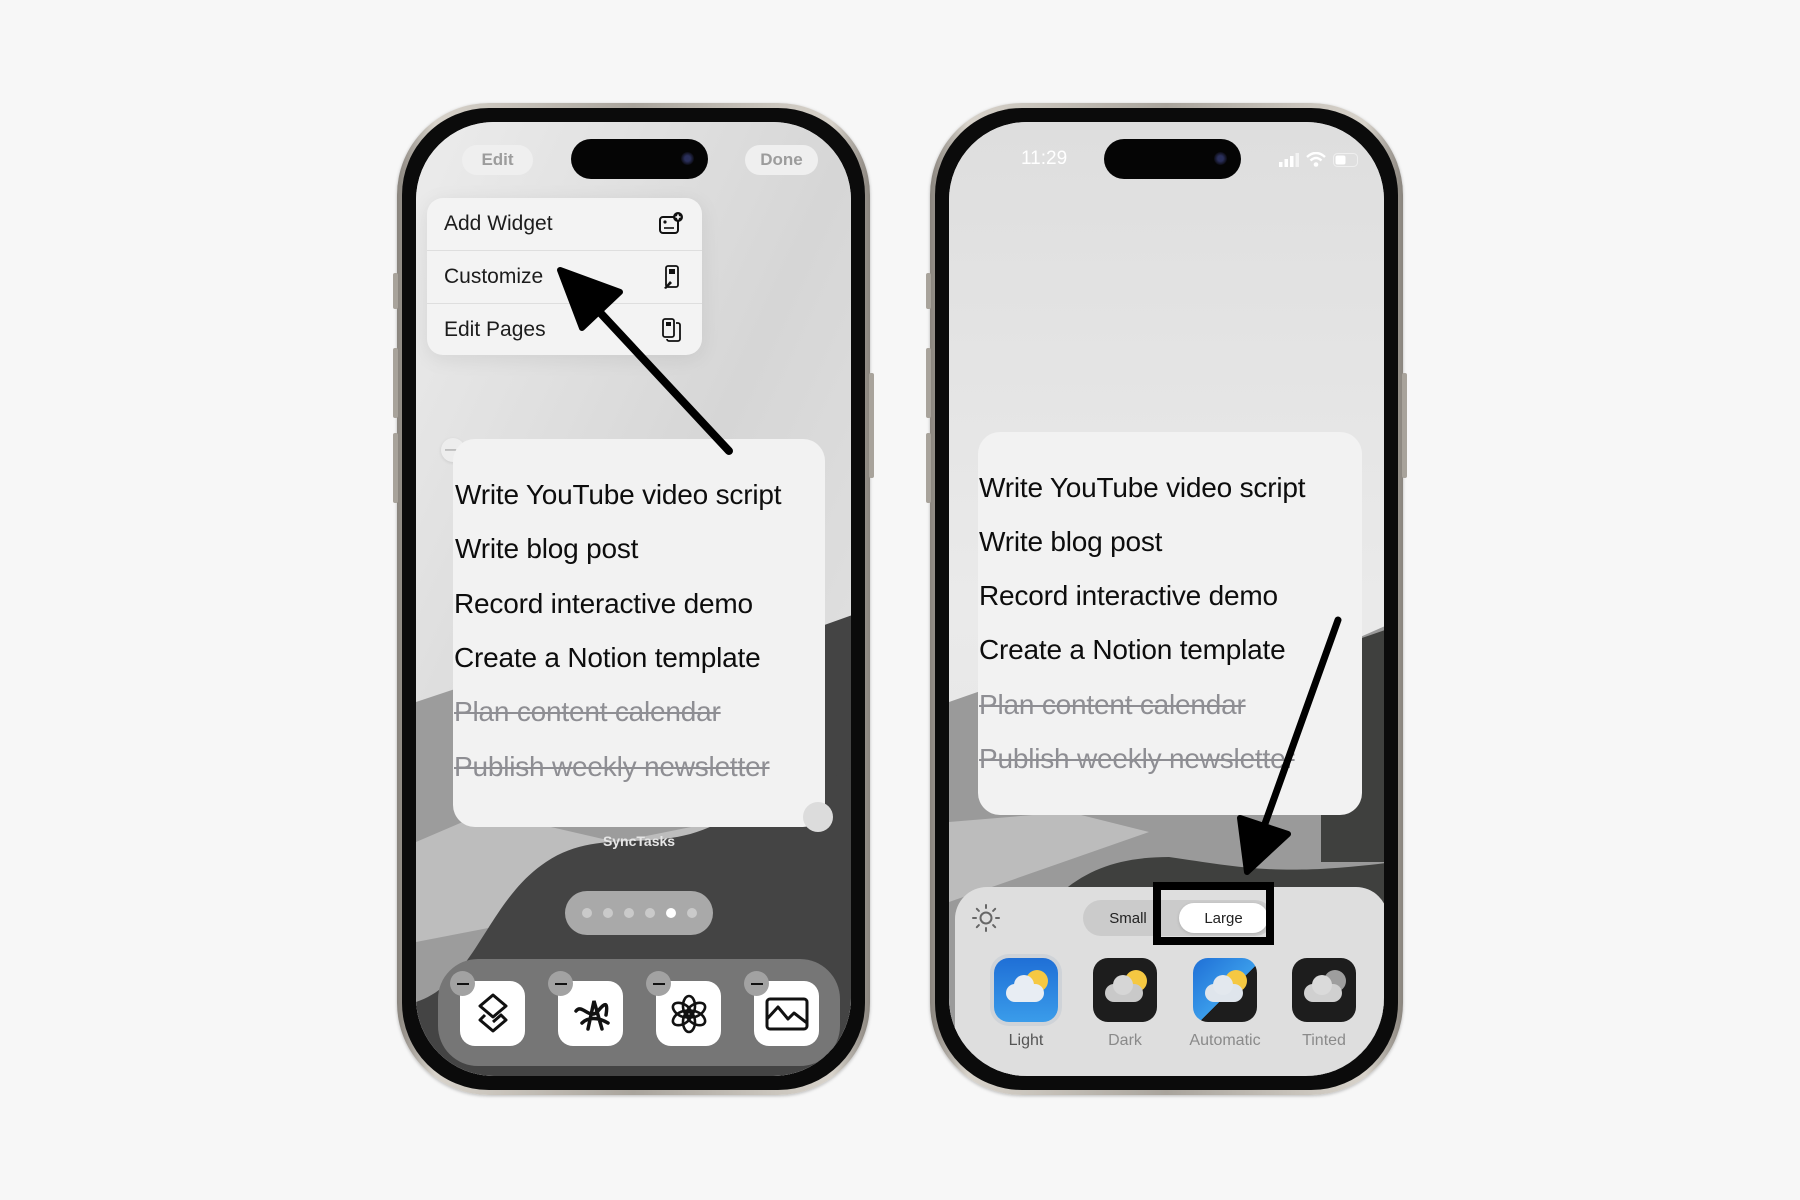  Describe the element at coordinates (1044, 158) in the screenshot. I see `status-time: 11:29` at that location.